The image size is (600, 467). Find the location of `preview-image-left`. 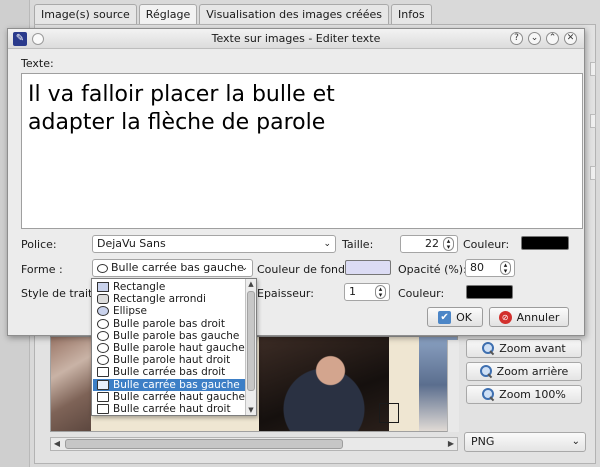

preview-image-left is located at coordinates (71, 384).